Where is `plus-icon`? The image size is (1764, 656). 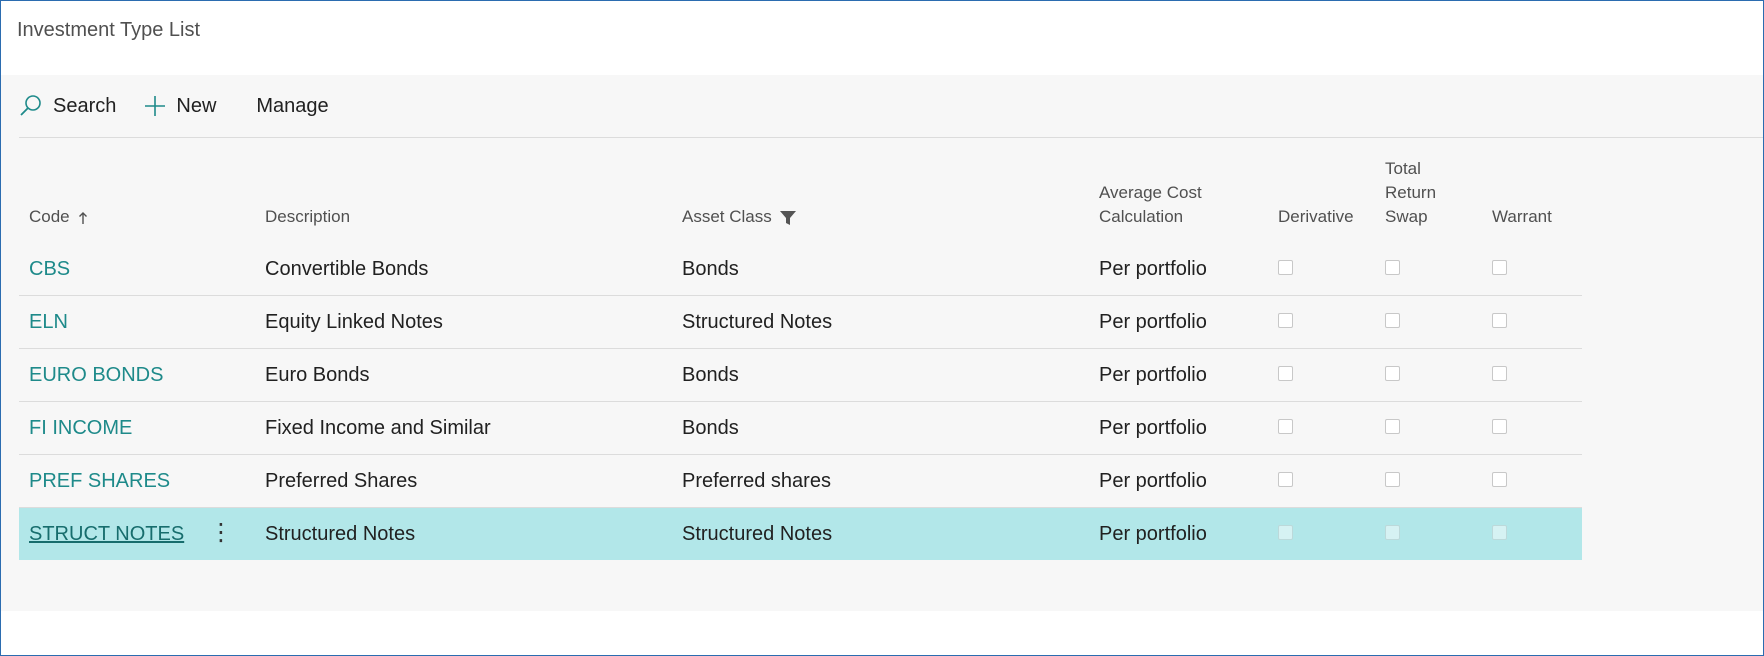 plus-icon is located at coordinates (155, 106).